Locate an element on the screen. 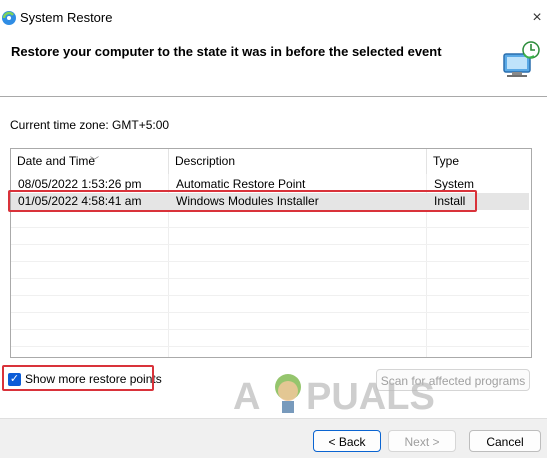 Image resolution: width=547 pixels, height=458 pixels. back-button: < Back is located at coordinates (347, 441).